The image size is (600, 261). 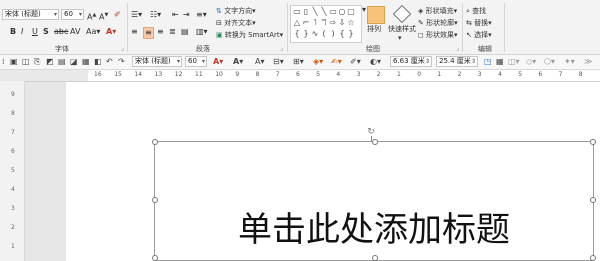 I want to click on align-left-button: ≡, so click(x=134, y=32).